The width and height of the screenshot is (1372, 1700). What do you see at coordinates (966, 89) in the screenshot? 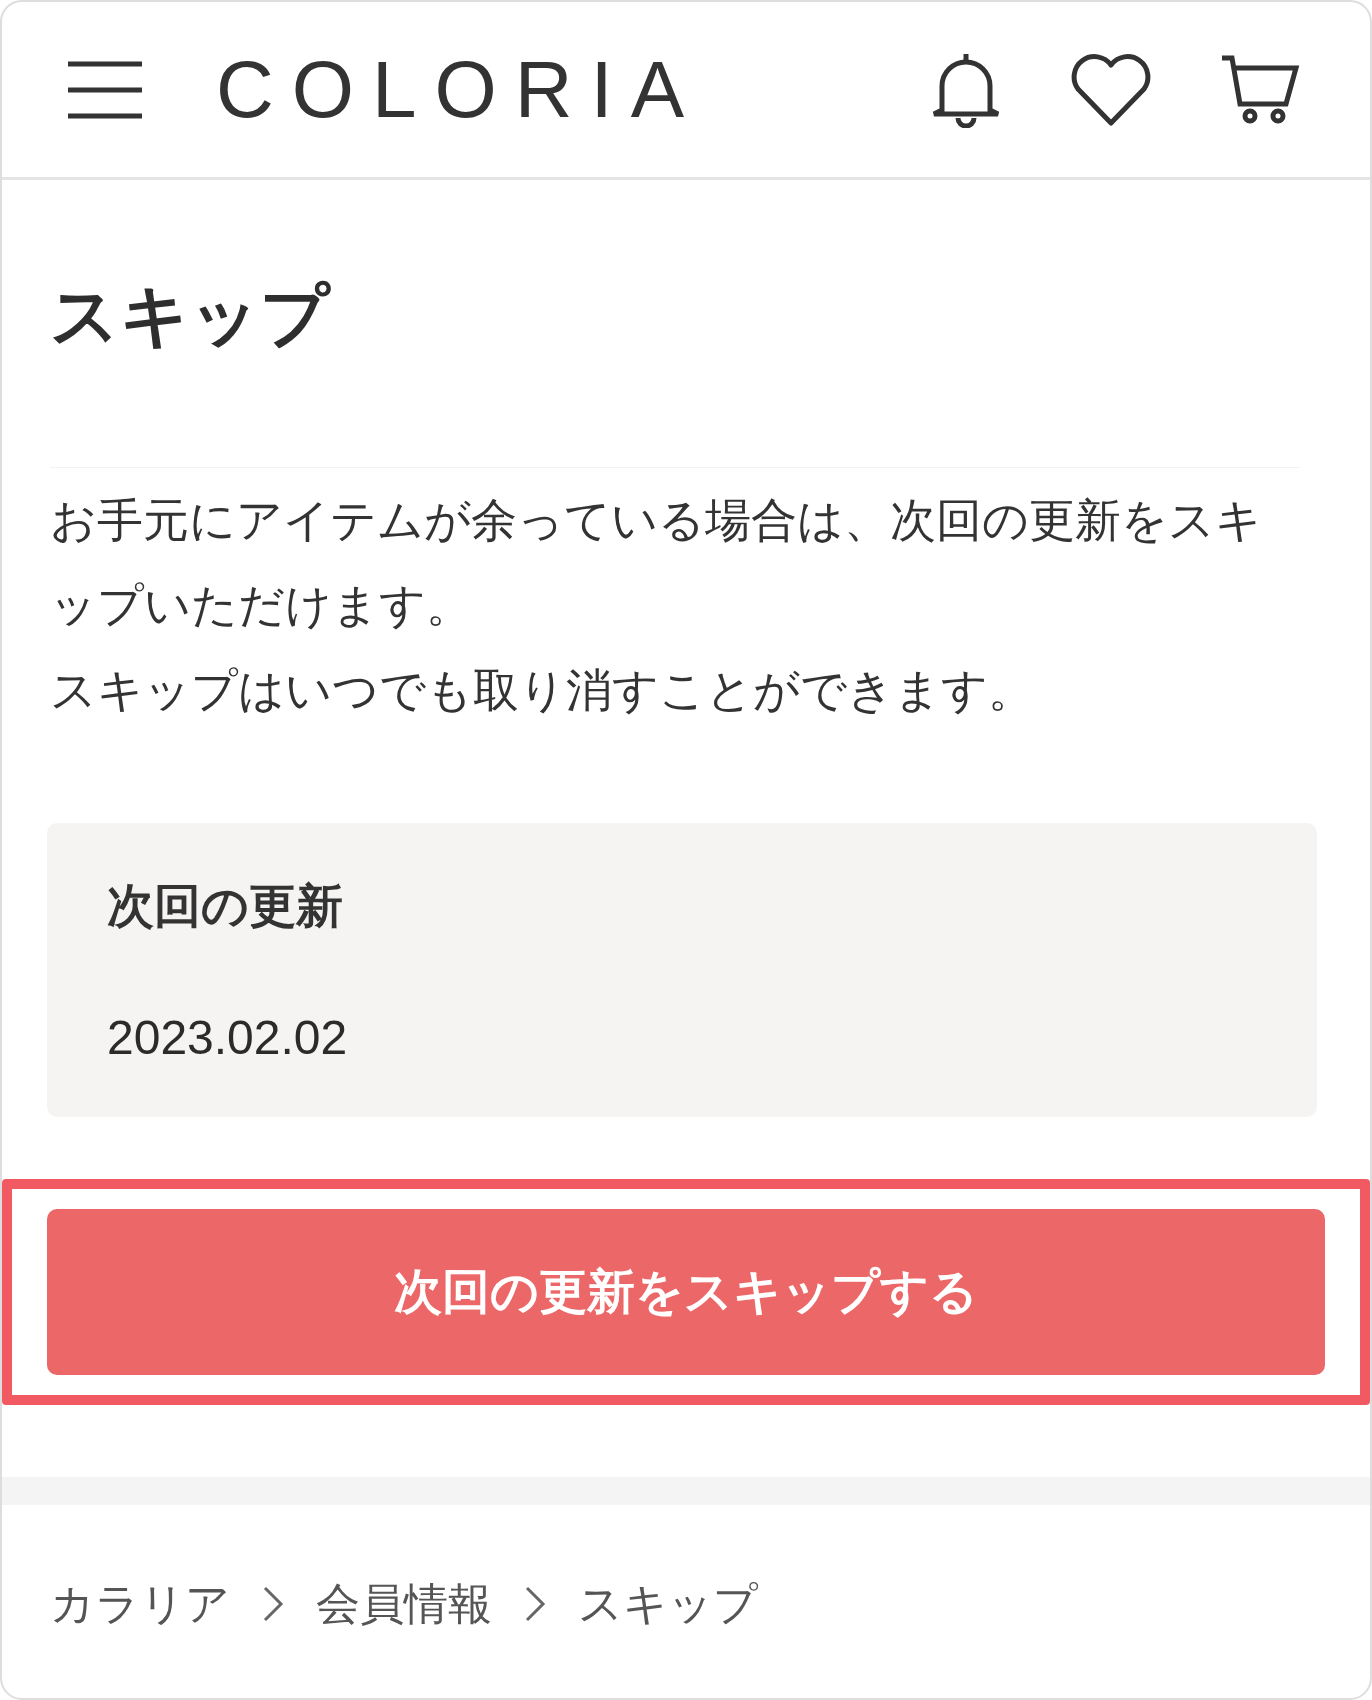
I see `bell-icon` at bounding box center [966, 89].